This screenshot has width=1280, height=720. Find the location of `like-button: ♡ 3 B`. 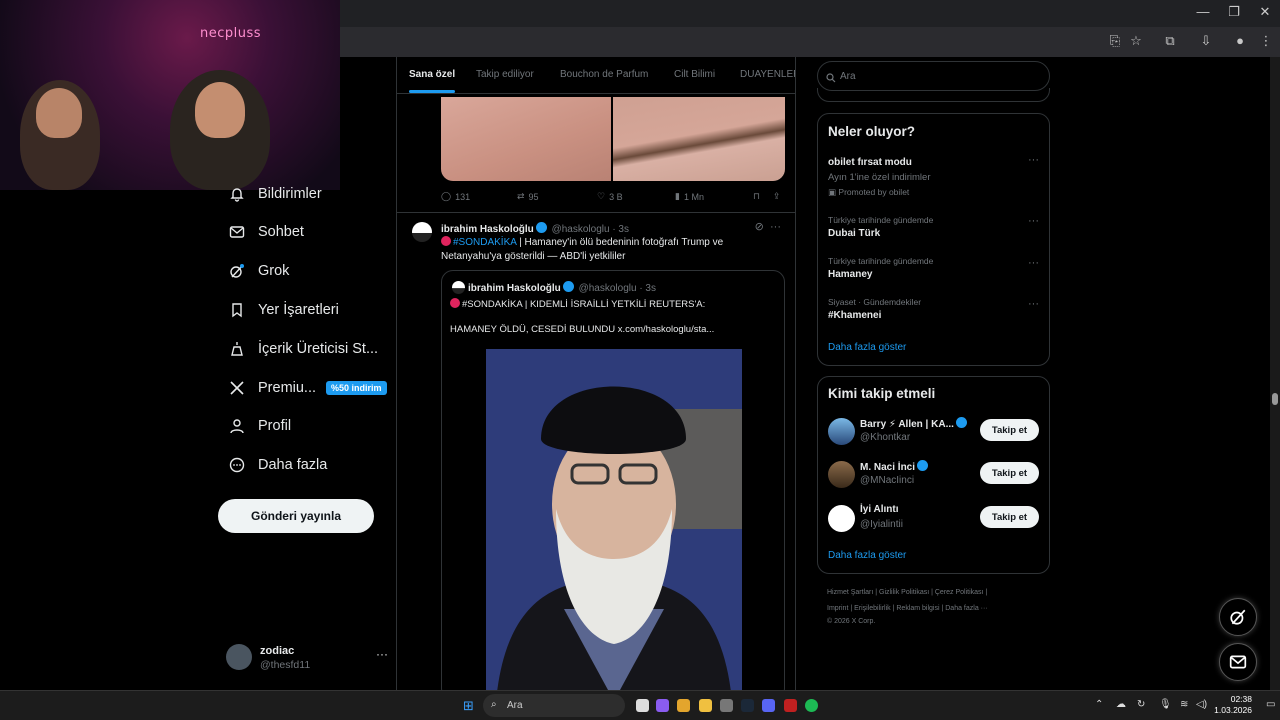

like-button: ♡ 3 B is located at coordinates (610, 196).